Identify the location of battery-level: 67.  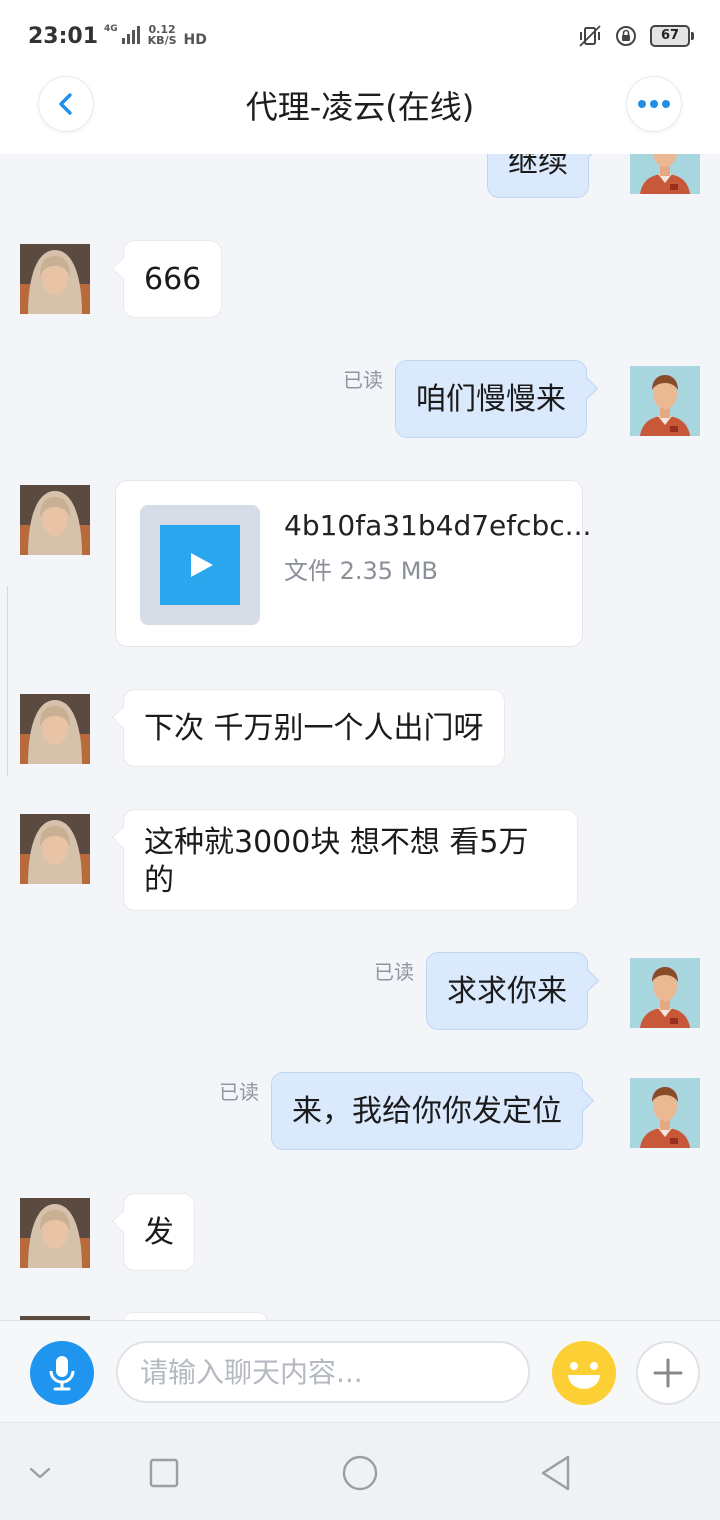
(670, 35).